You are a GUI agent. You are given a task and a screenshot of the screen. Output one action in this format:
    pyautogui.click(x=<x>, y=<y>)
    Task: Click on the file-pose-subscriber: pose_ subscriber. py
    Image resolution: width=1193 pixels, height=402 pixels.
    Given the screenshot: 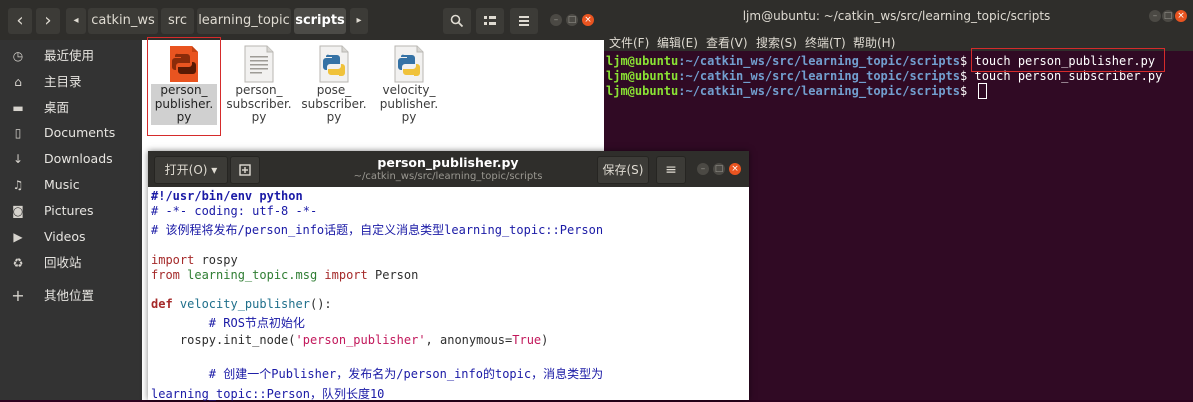 What is the action you would take?
    pyautogui.click(x=334, y=85)
    